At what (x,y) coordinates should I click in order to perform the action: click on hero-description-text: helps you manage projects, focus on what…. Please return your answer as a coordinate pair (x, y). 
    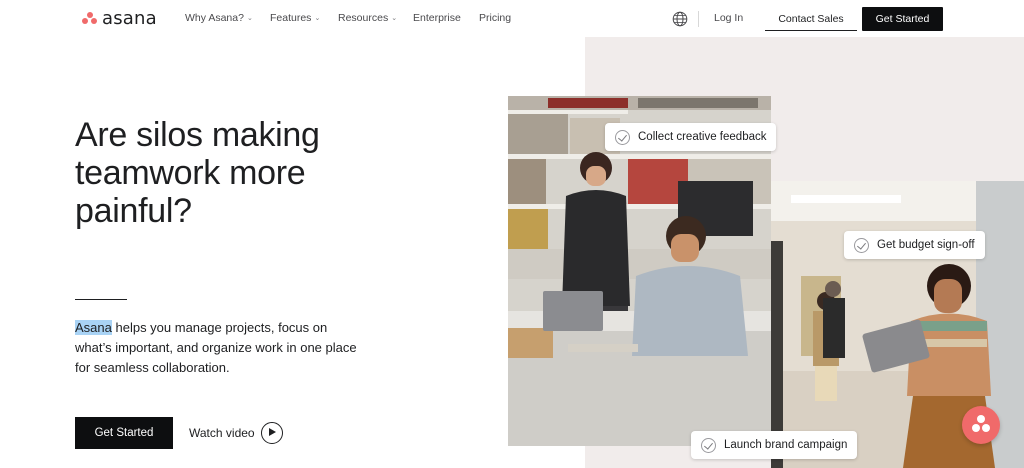
    Looking at the image, I should click on (216, 347).